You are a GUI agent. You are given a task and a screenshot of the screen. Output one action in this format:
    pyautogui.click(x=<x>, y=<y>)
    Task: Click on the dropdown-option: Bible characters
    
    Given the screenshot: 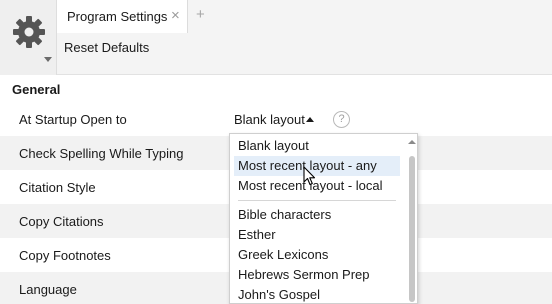 What is the action you would take?
    pyautogui.click(x=317, y=215)
    